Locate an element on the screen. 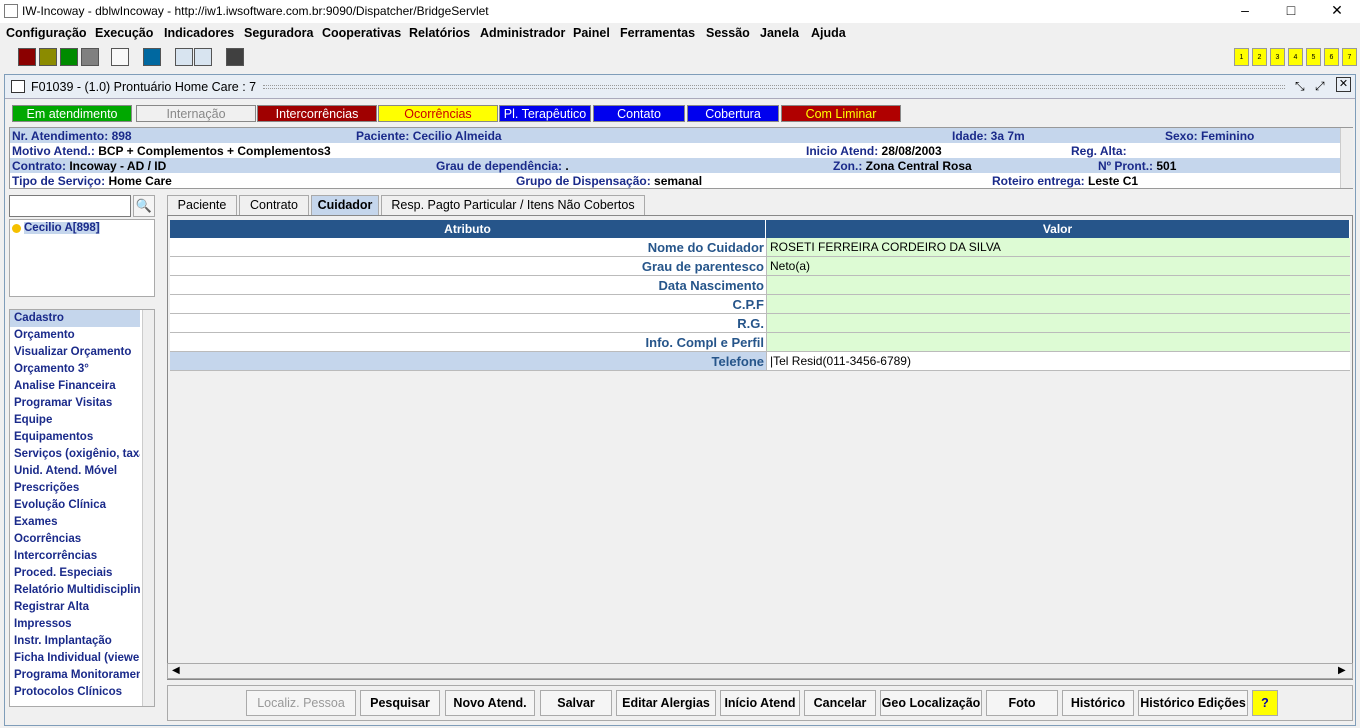 Image resolution: width=1360 pixels, height=728 pixels. value-cell: |Tel Resid(011-3456-6789) is located at coordinates (1058, 361).